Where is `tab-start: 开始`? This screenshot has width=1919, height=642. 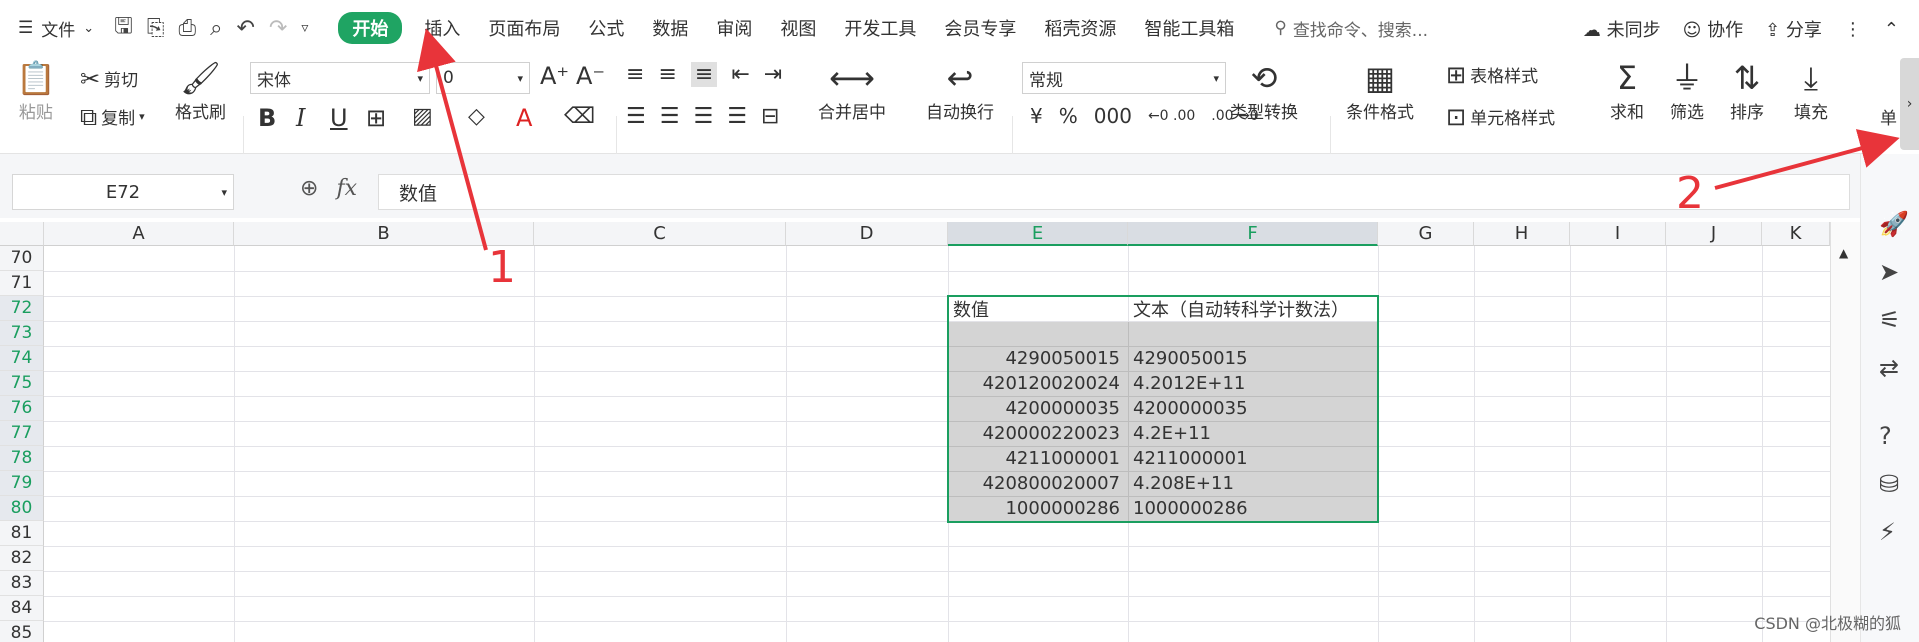 tab-start: 开始 is located at coordinates (370, 28).